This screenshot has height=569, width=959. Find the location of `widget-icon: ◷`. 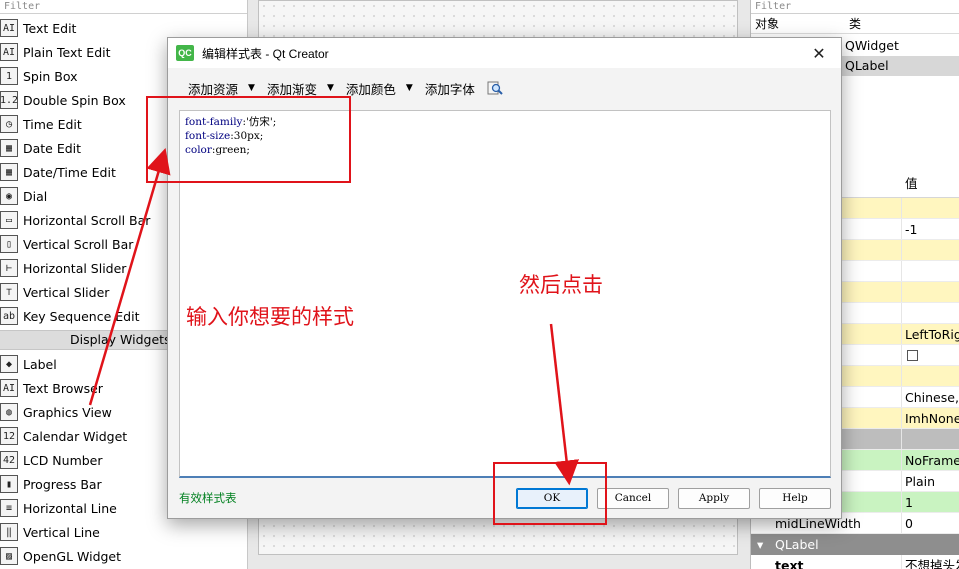

widget-icon: ◷ is located at coordinates (9, 124).